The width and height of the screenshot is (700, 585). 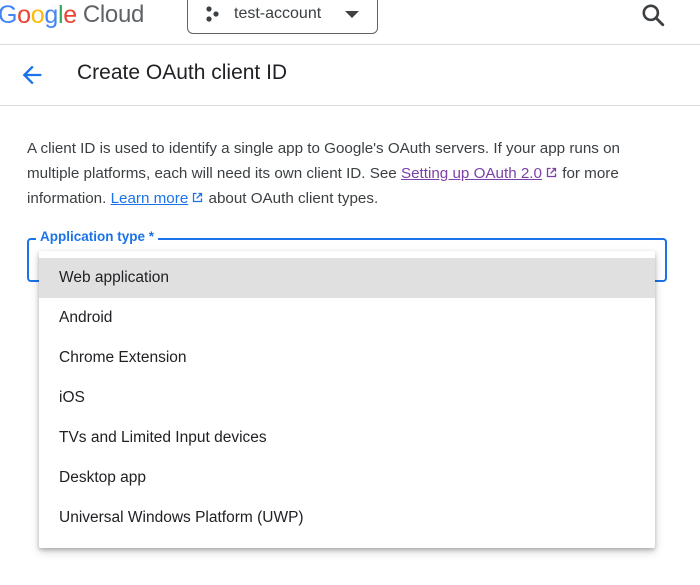 I want to click on setting-up-oauth-link: Setting up OAuth 2.0, so click(x=471, y=173).